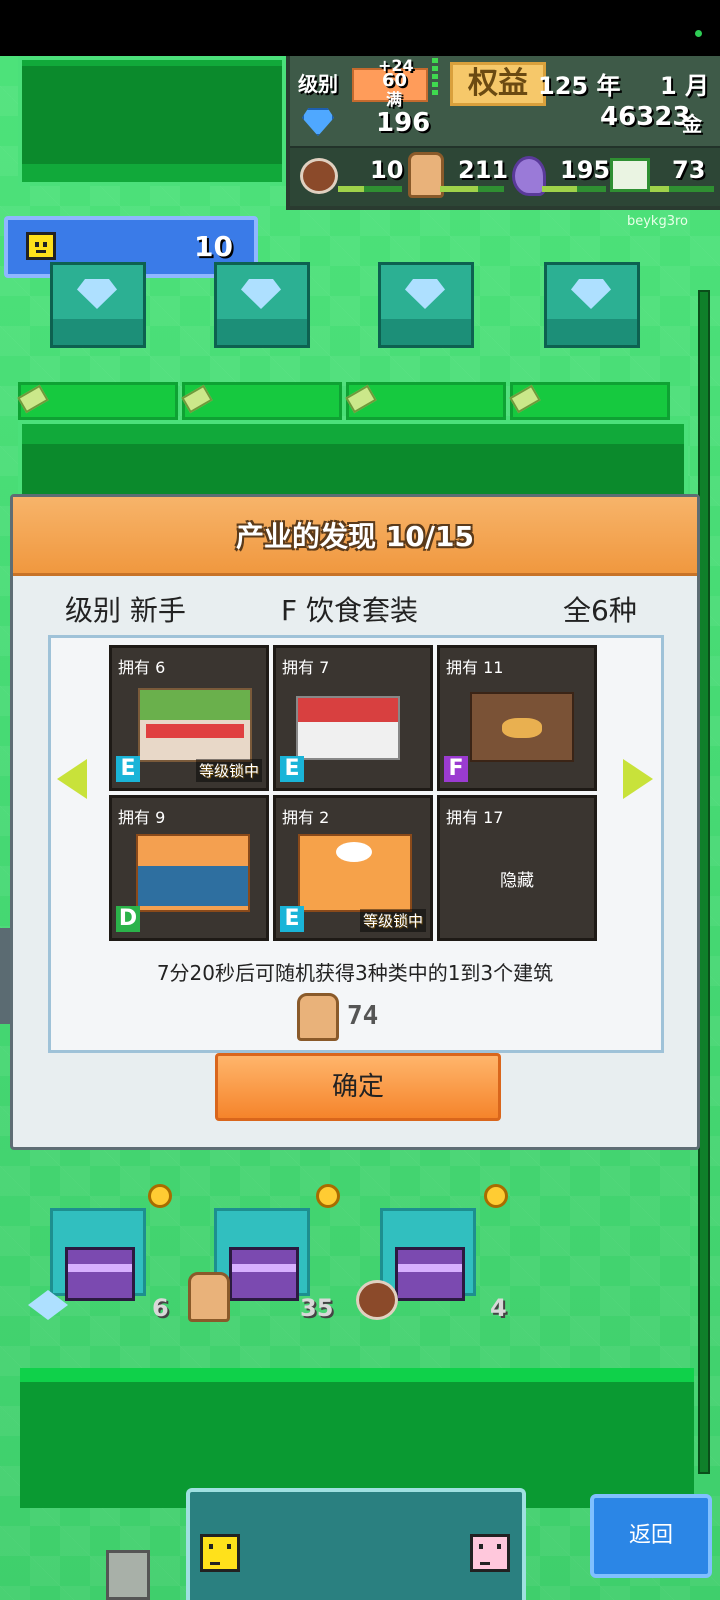  What do you see at coordinates (456, 769) in the screenshot?
I see `grade-badge: F` at bounding box center [456, 769].